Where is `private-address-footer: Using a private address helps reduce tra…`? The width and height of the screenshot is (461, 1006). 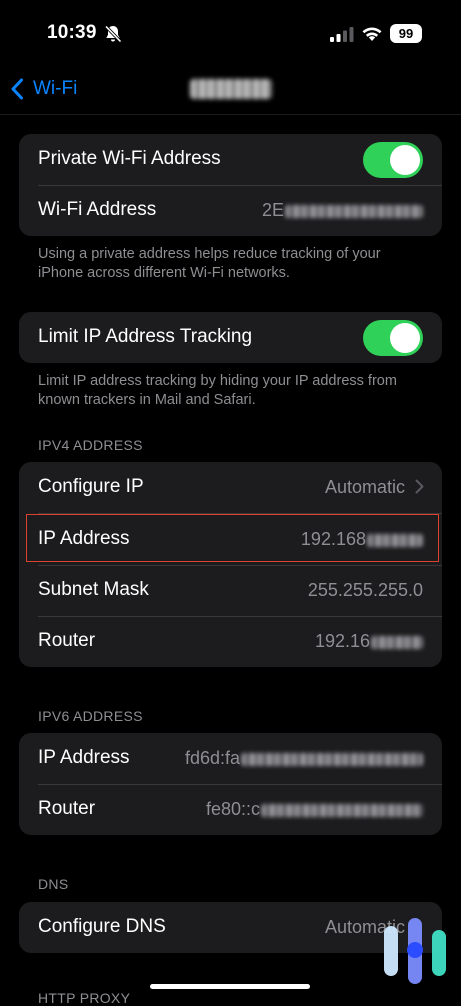
private-address-footer: Using a private address helps reduce tra… is located at coordinates (209, 263).